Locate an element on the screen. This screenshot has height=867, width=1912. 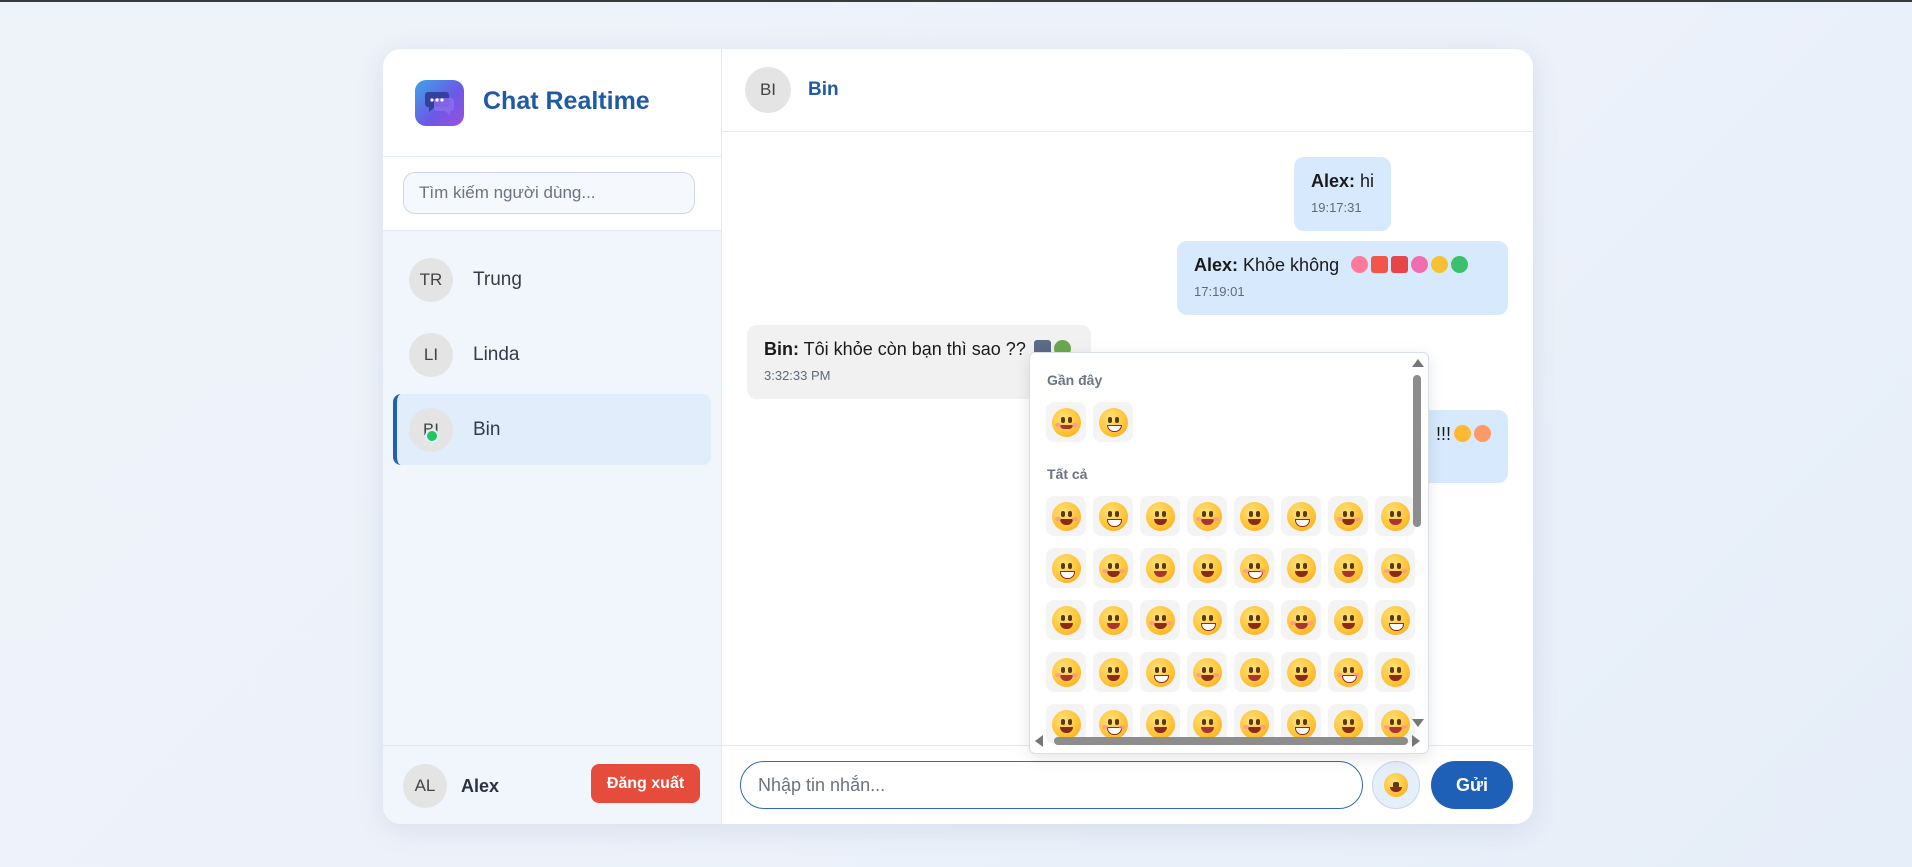
recent-emoji-heading: Gần đây is located at coordinates (1075, 380).